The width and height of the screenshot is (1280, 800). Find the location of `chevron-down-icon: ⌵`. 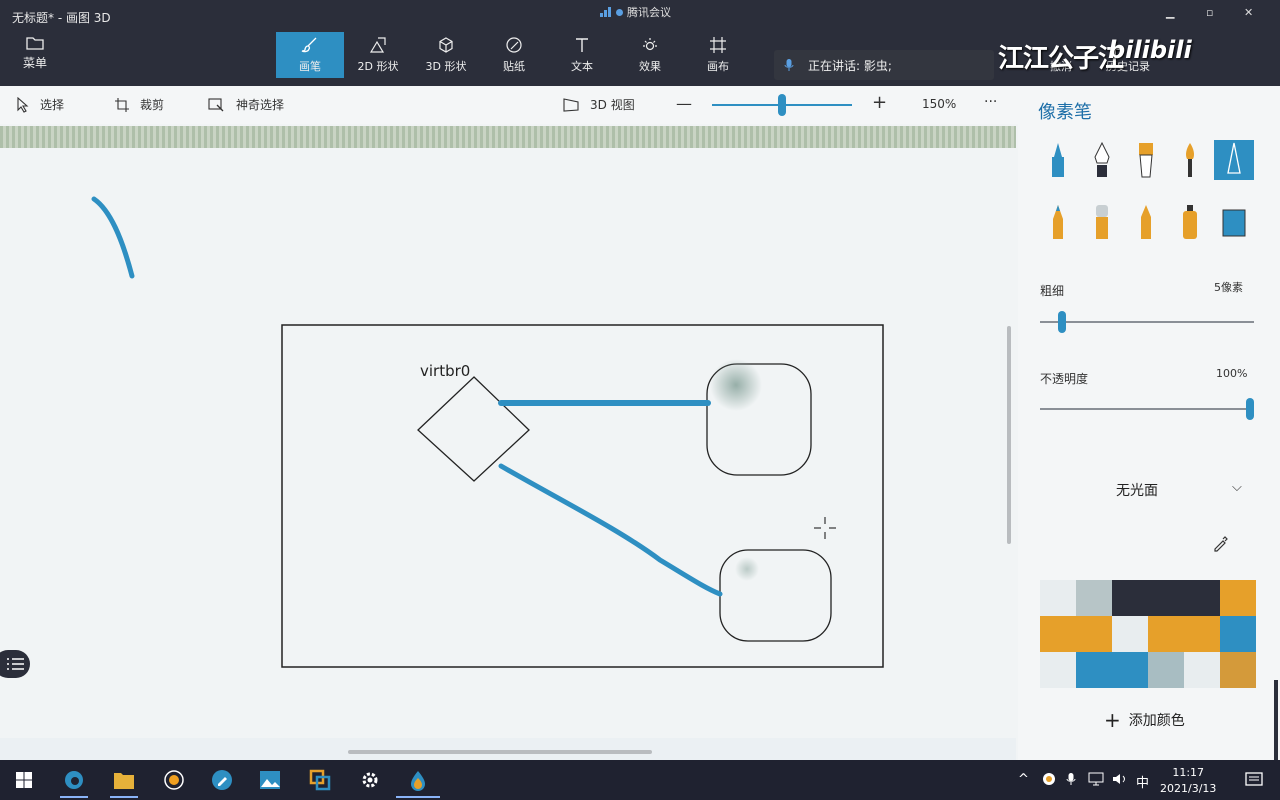

chevron-down-icon: ⌵ is located at coordinates (1237, 487).